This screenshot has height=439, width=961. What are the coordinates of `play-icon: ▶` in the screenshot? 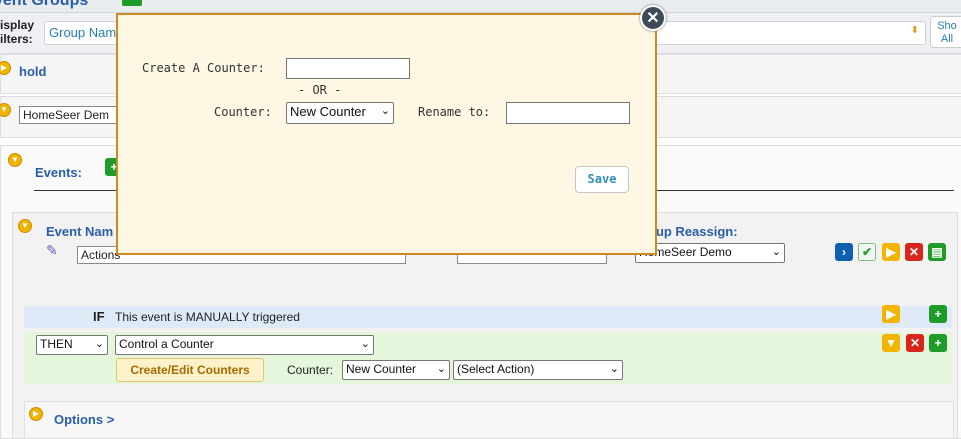 It's located at (891, 252).